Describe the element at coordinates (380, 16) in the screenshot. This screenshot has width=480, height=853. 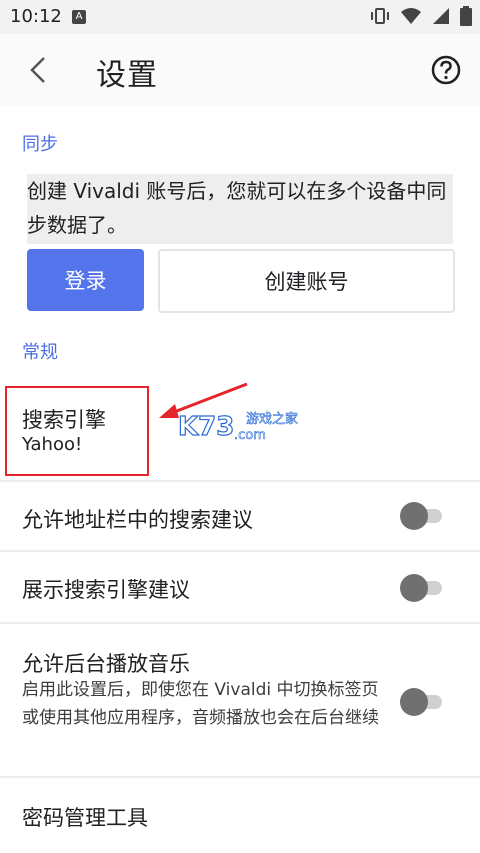
I see `vibrate-icon` at that location.